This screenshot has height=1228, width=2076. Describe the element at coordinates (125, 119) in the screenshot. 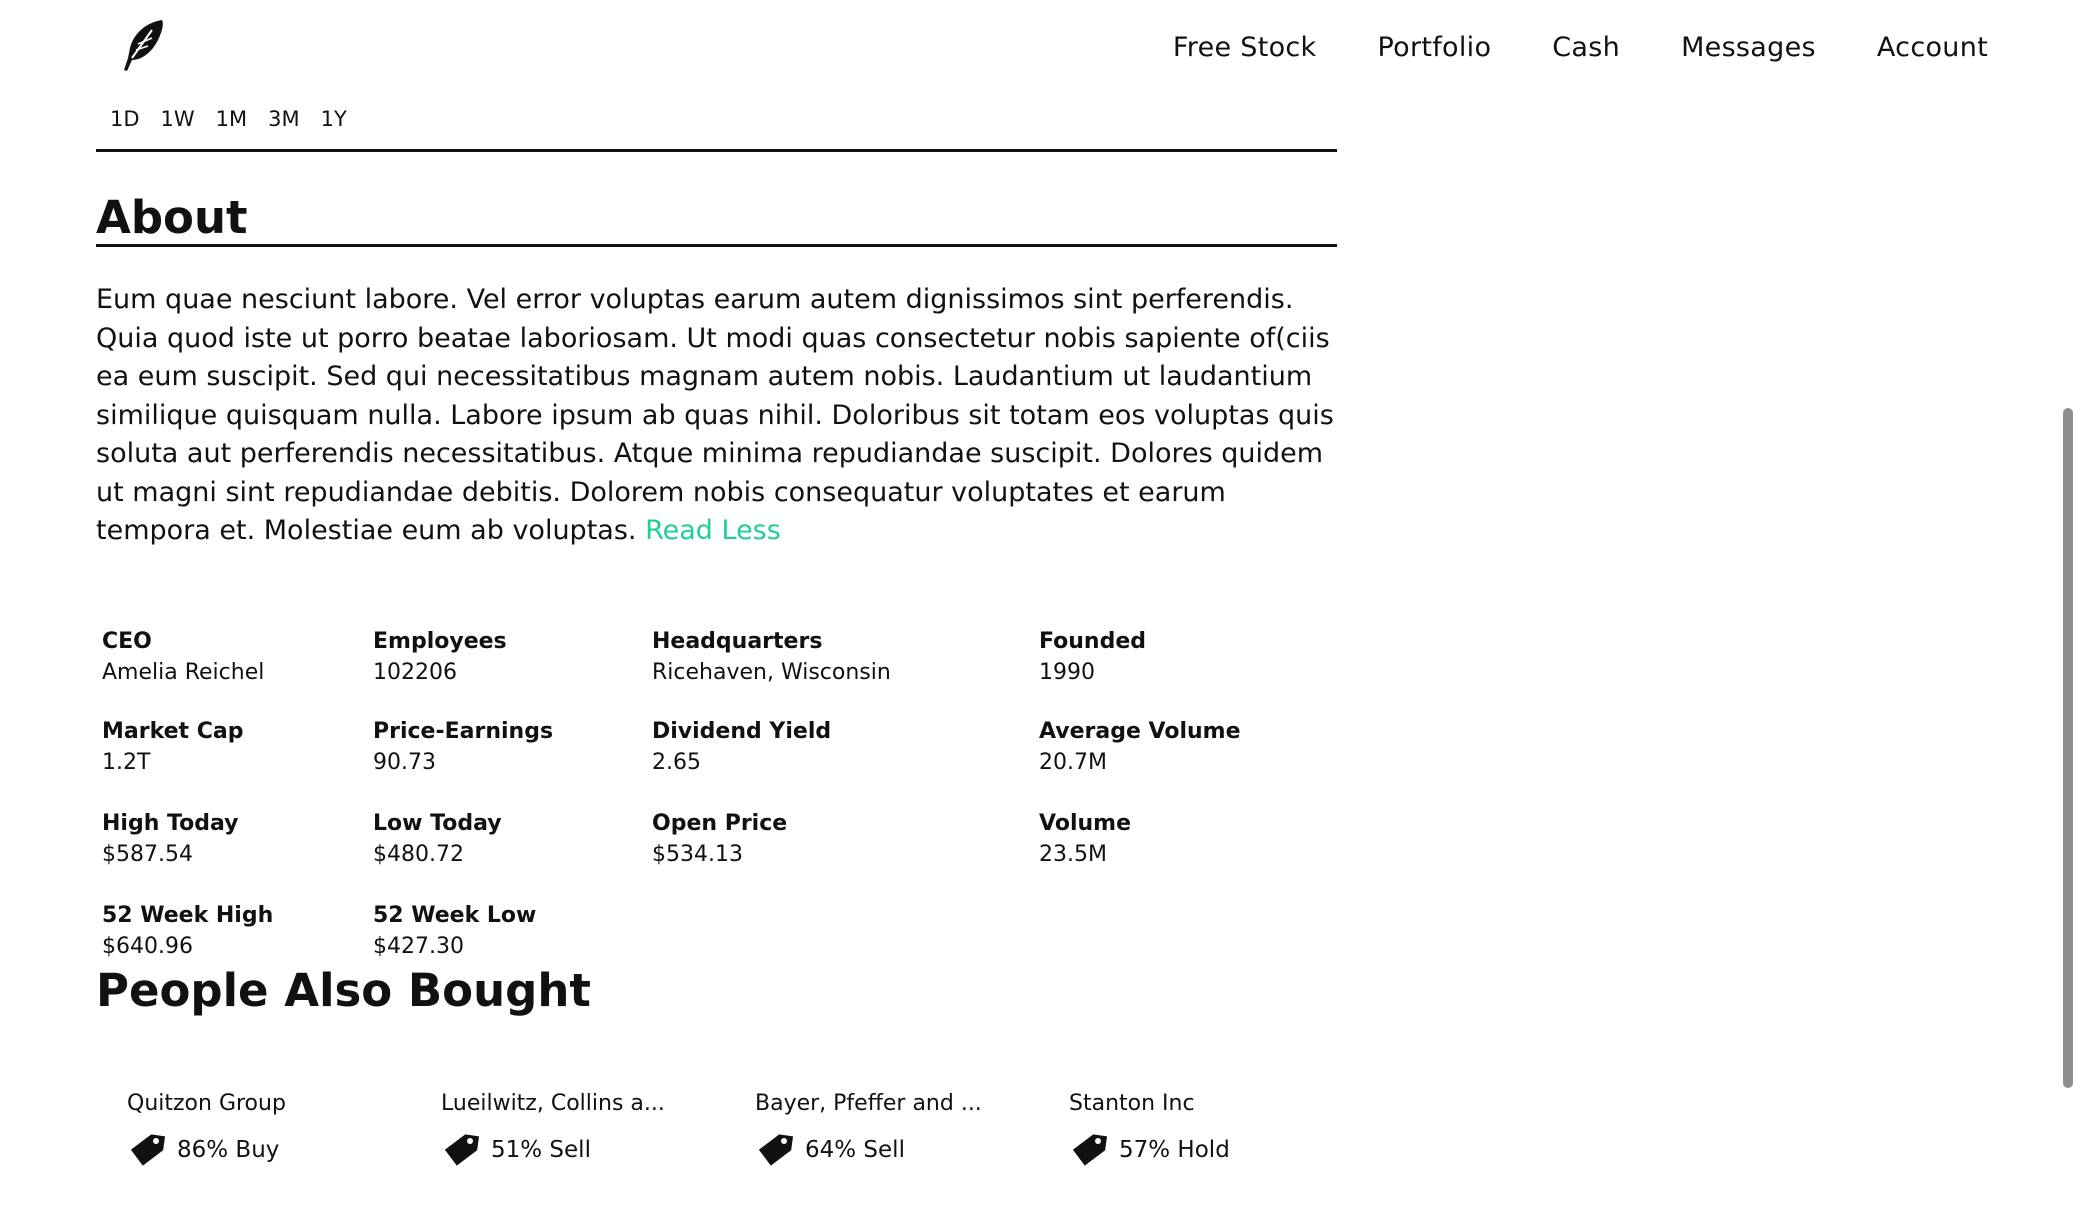

I see `range-1d: 1D` at that location.